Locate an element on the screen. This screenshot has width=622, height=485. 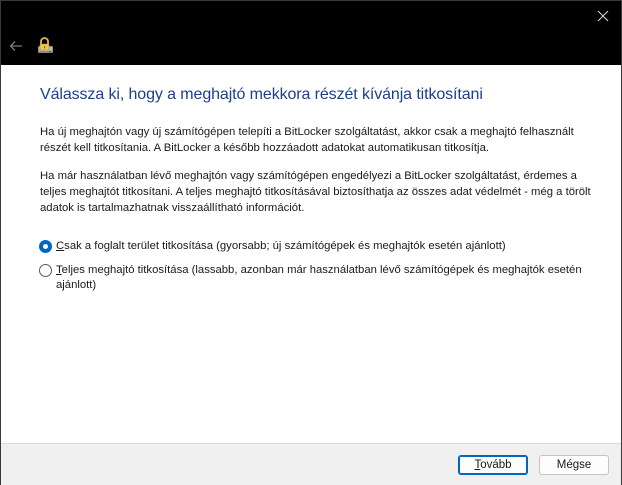
button-bar: Tovább Mégse is located at coordinates (311, 464).